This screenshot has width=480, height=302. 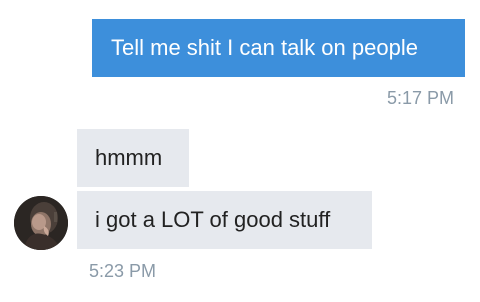 I want to click on user-photo-avatar-icon, so click(x=41, y=223).